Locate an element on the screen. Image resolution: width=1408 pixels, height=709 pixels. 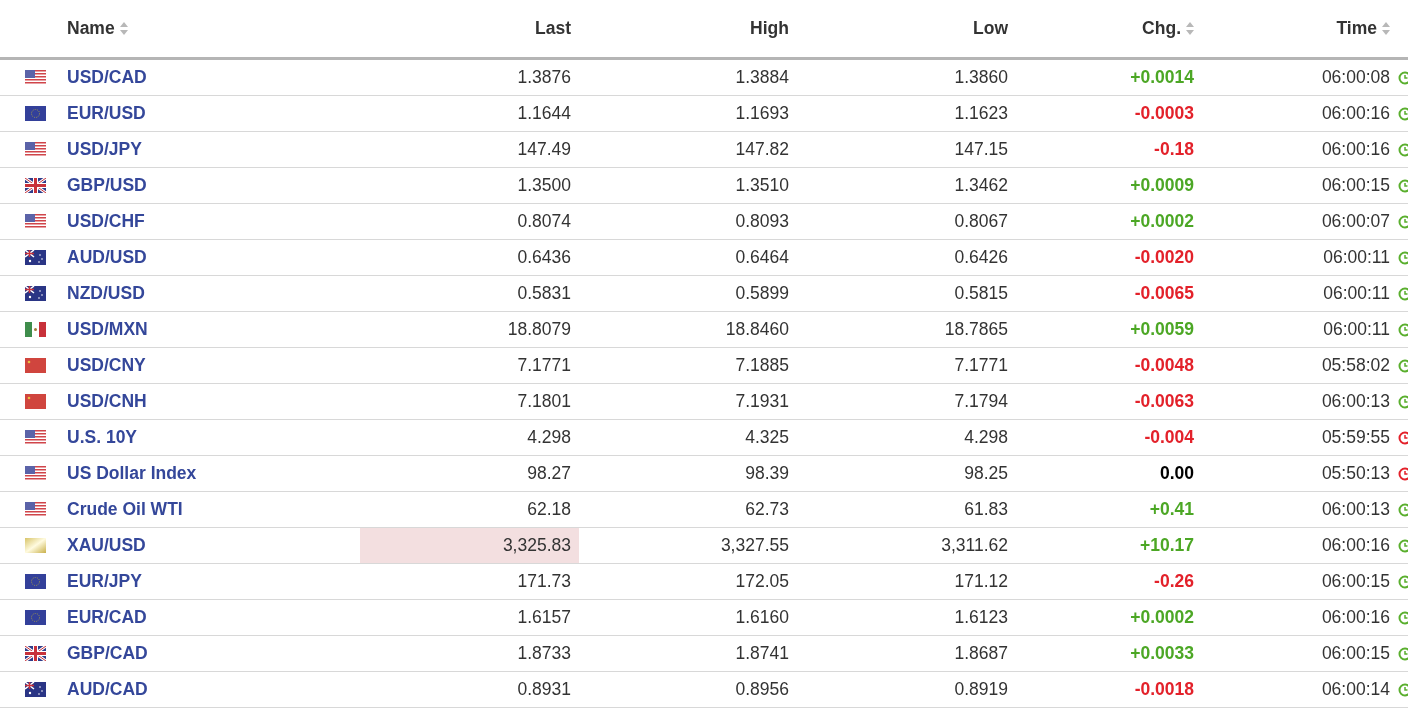
instrument-link: USD/CNY is located at coordinates (106, 365).